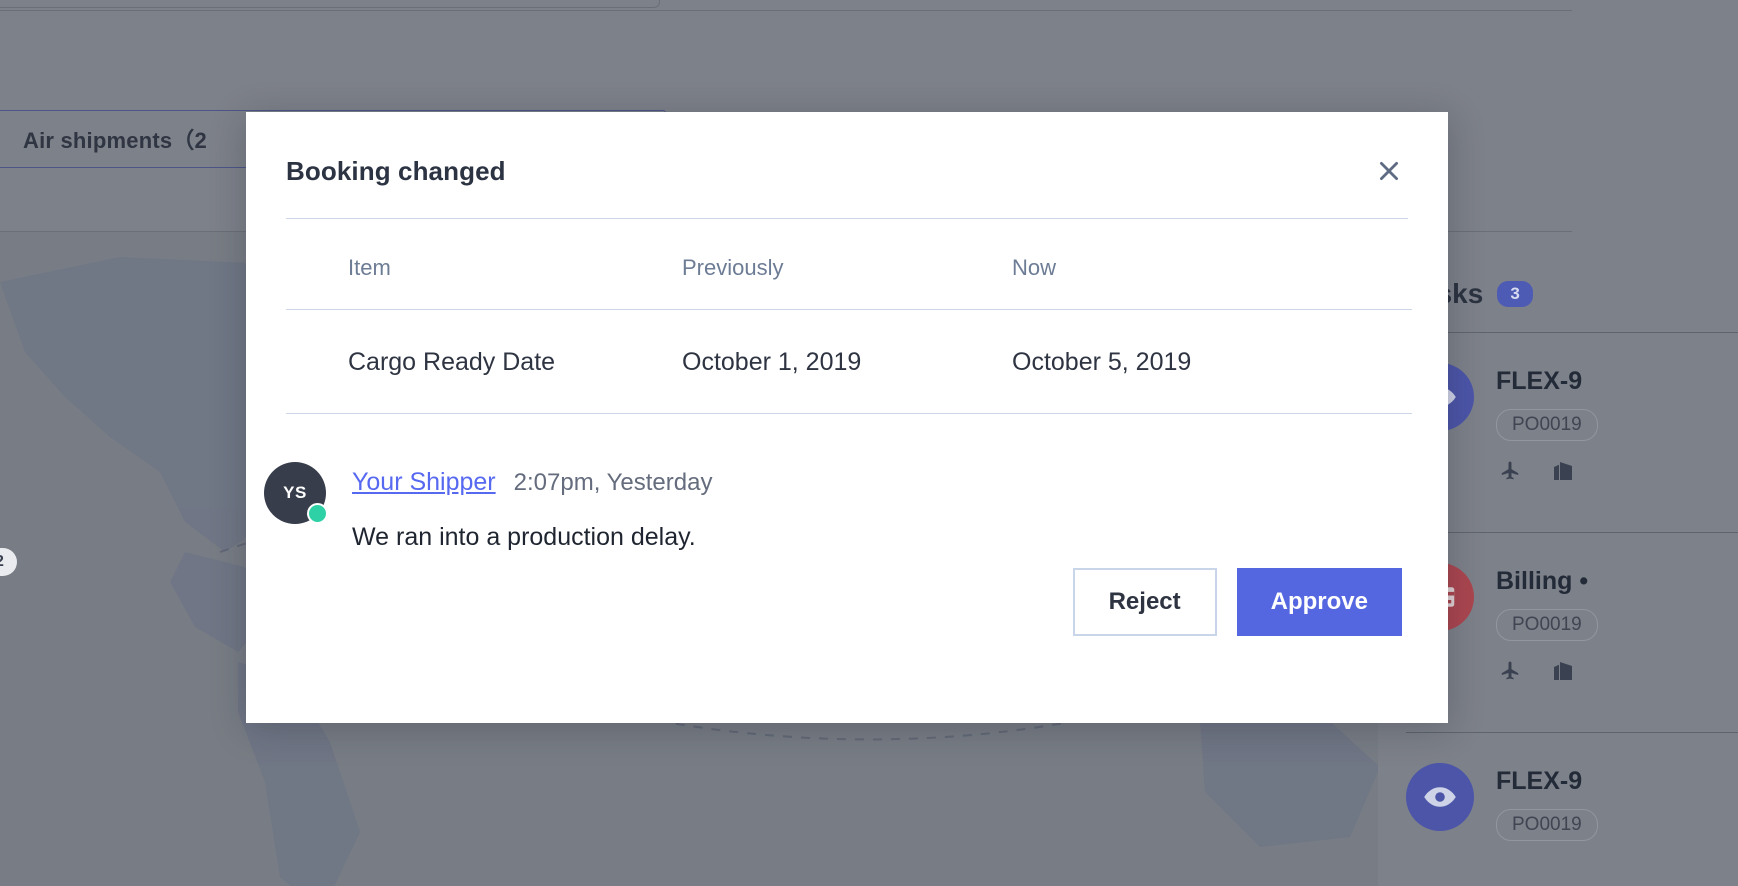 The width and height of the screenshot is (1738, 886). I want to click on background-divider, so click(786, 10).